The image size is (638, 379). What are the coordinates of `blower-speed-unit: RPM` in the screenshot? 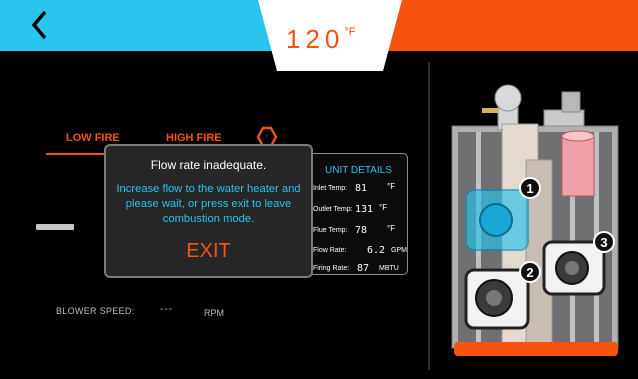 It's located at (214, 313).